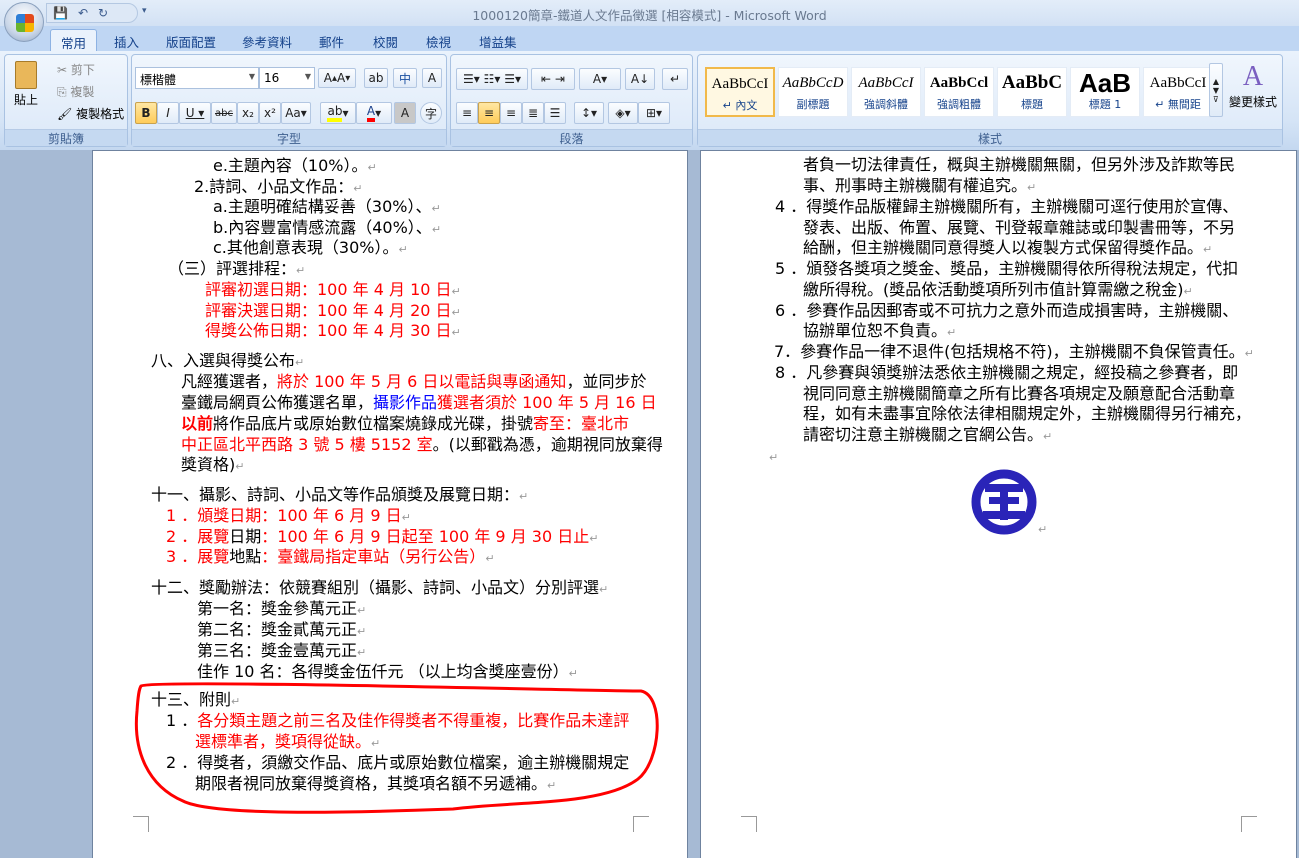 This screenshot has height=858, width=1299. What do you see at coordinates (270, 113) in the screenshot?
I see `superscript-button: x²` at bounding box center [270, 113].